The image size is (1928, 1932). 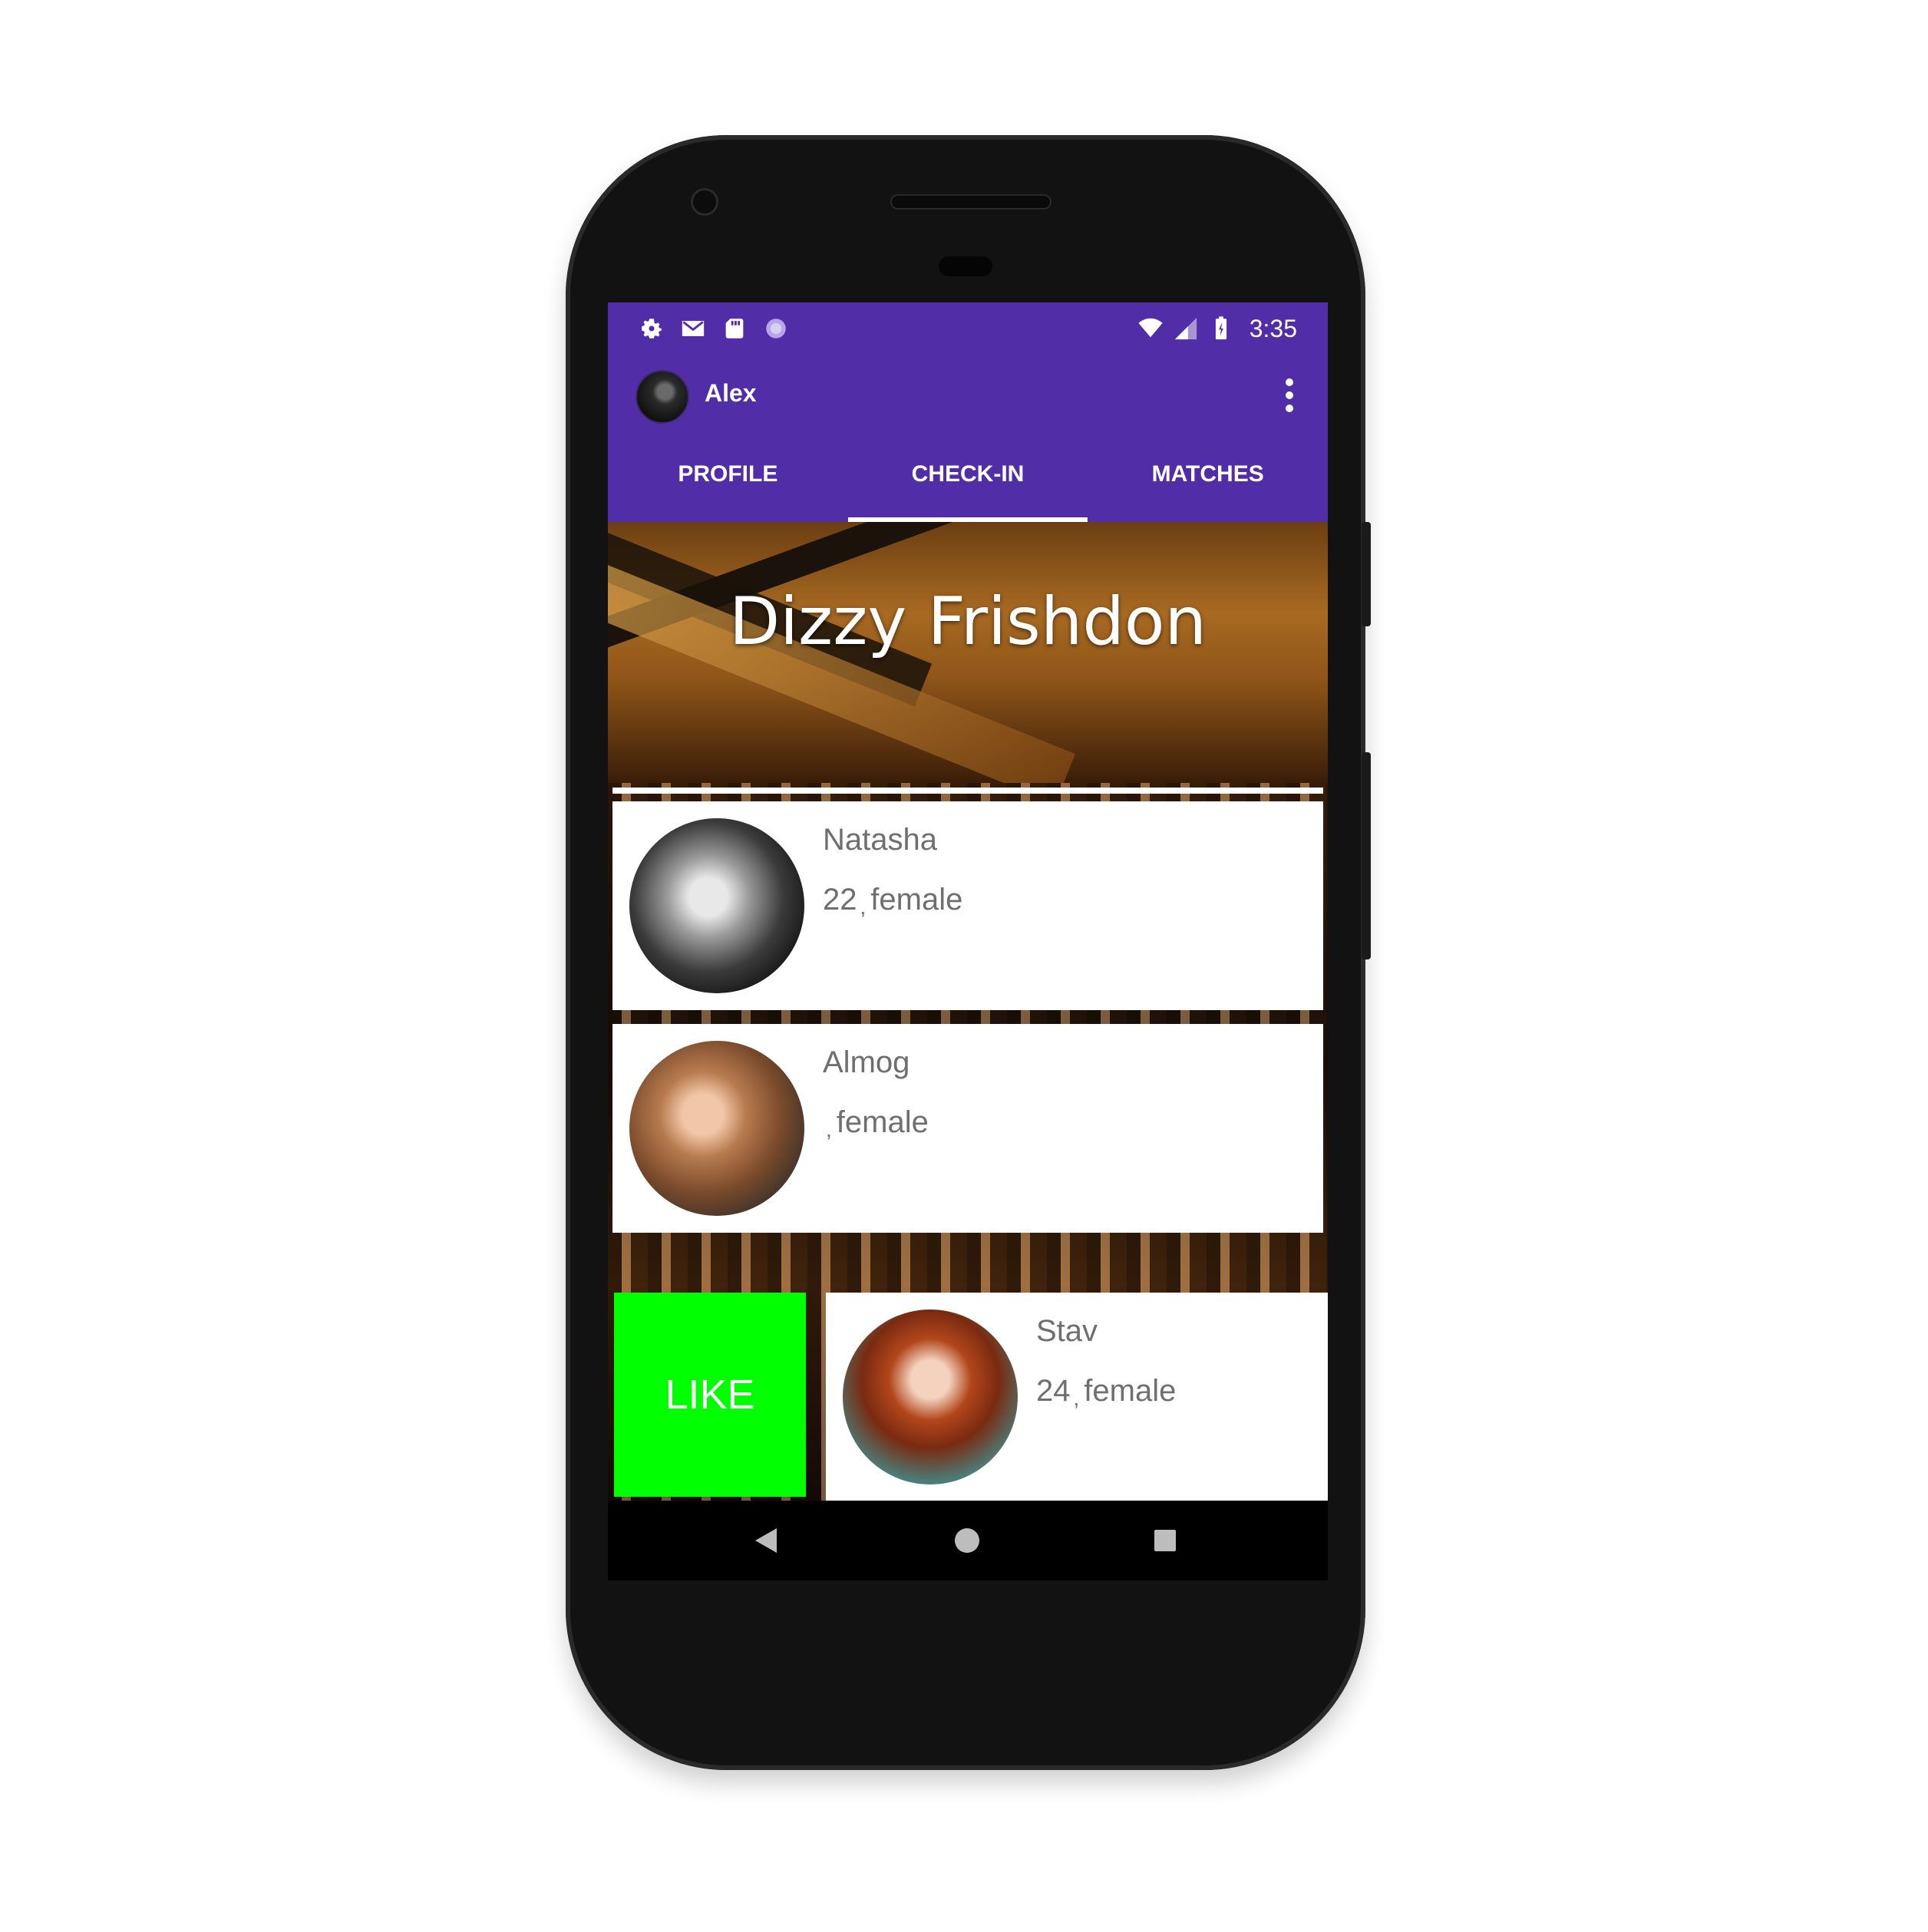 I want to click on venue-title: Dizzy Frishdon, so click(x=967, y=621).